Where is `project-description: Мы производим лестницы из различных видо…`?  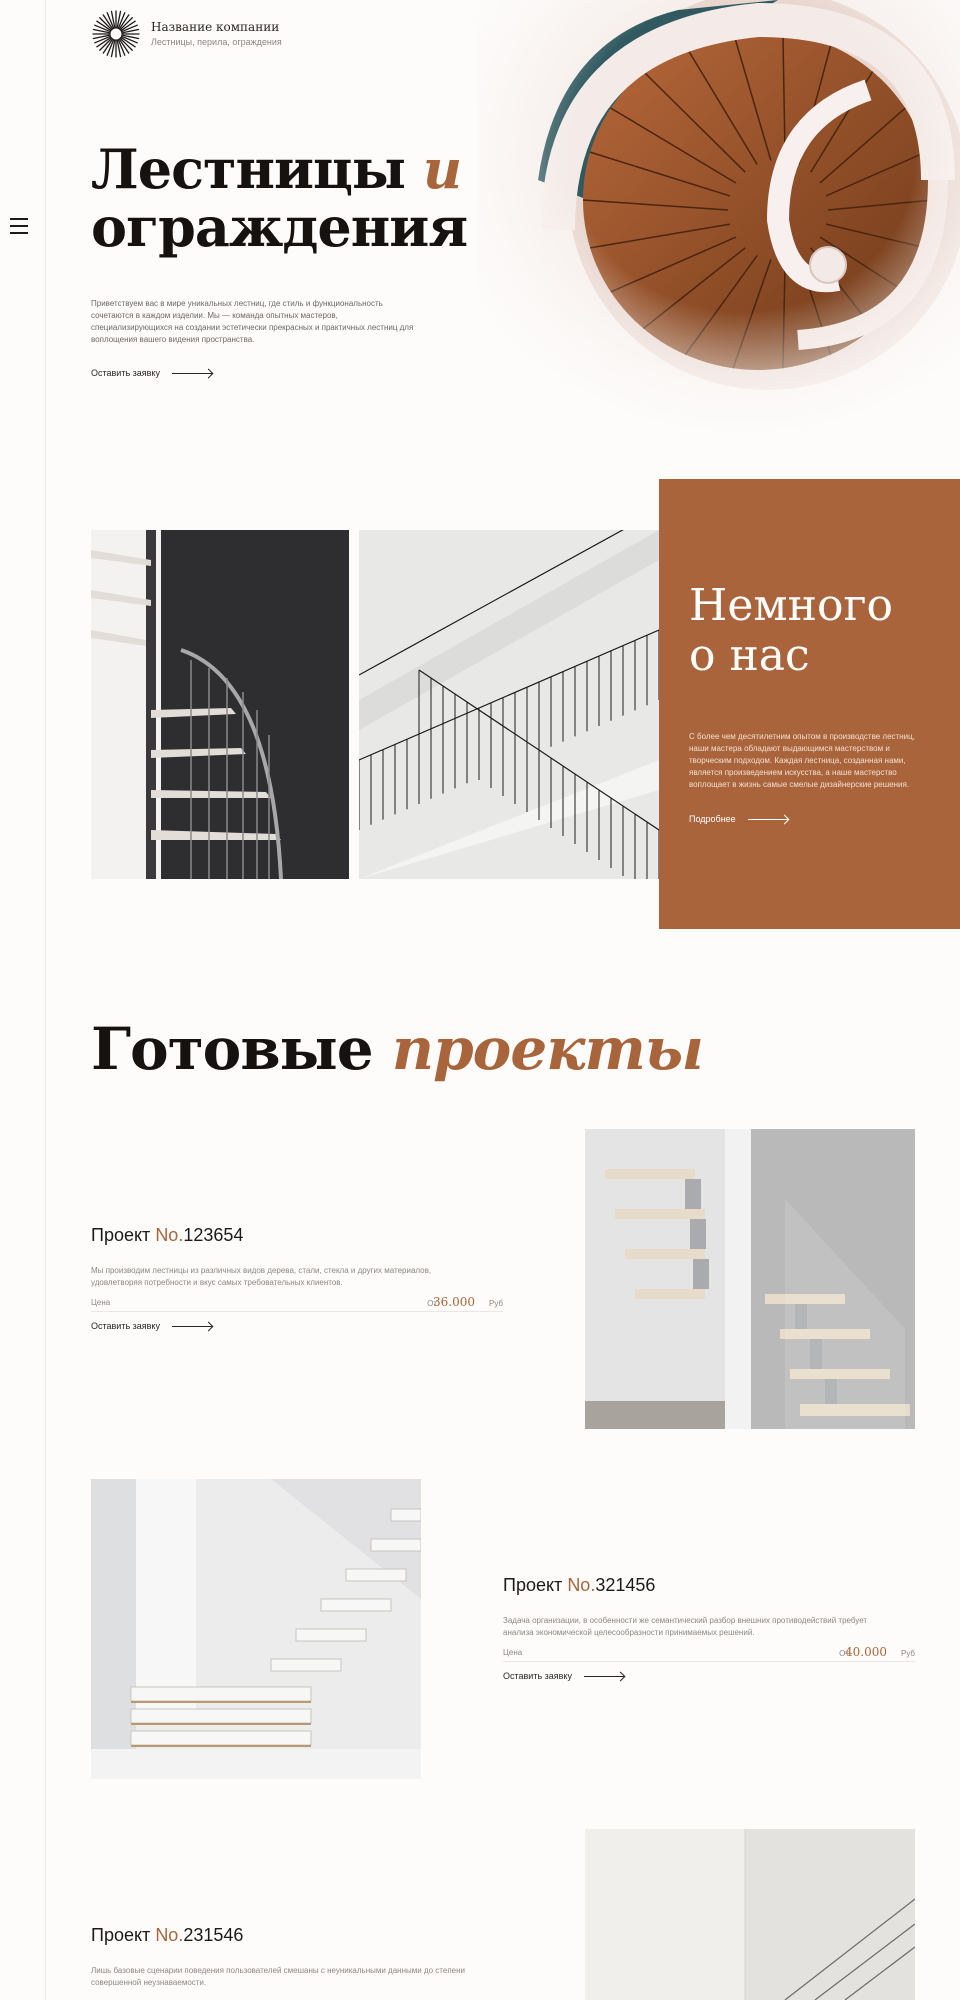
project-description: Мы производим лестницы из различных видо… is located at coordinates (261, 1276).